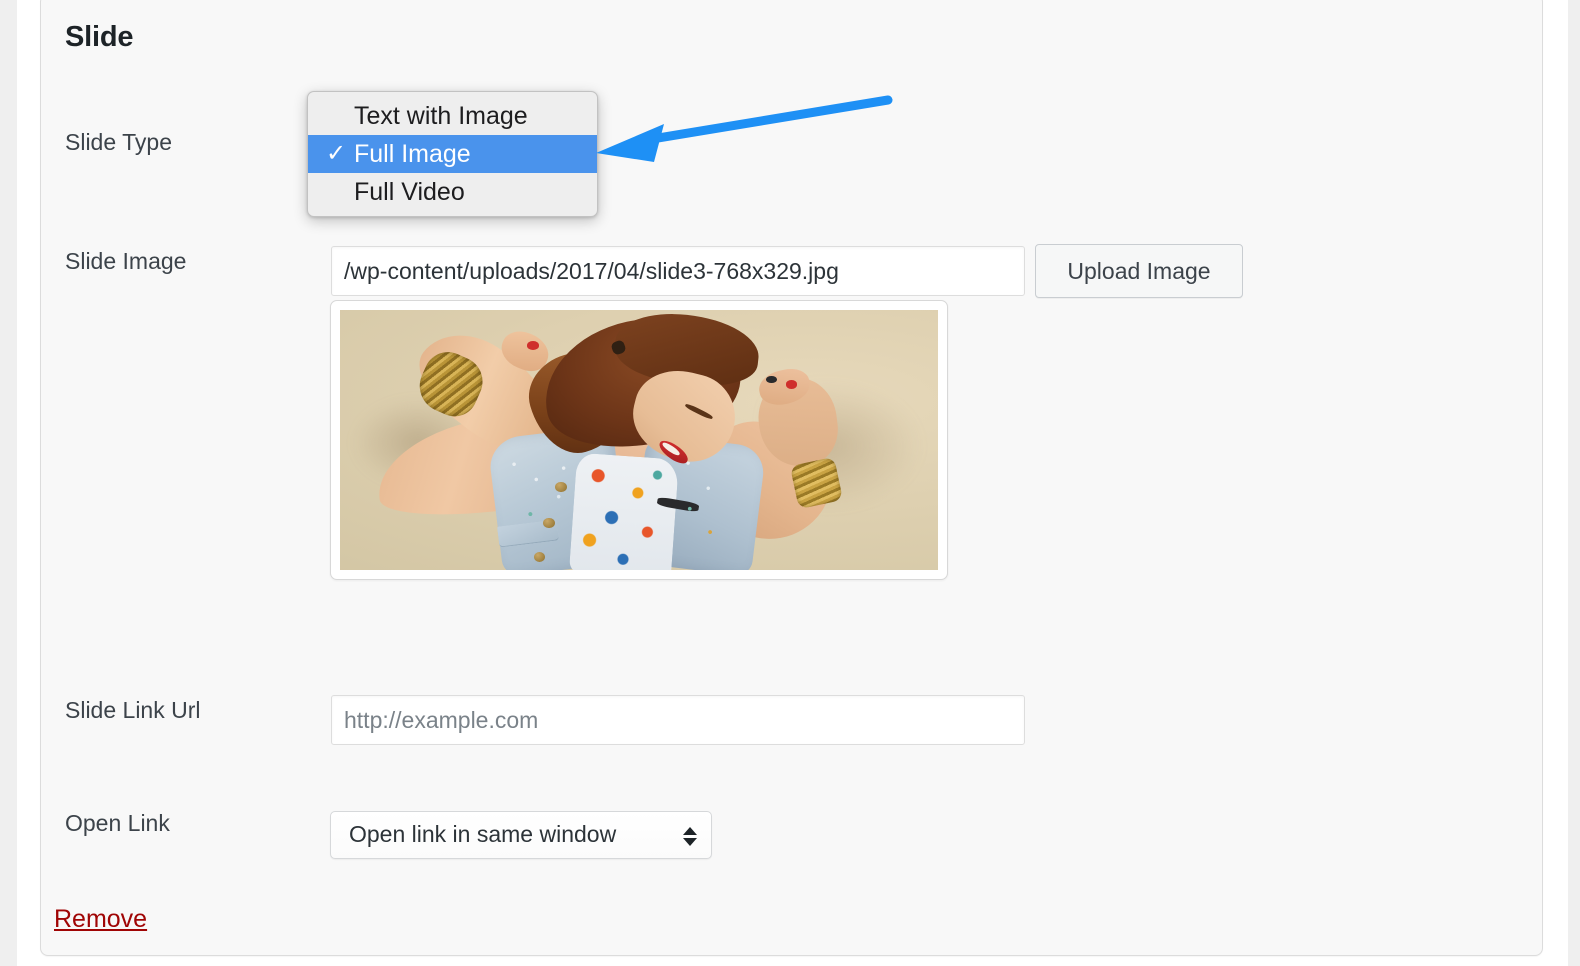 The height and width of the screenshot is (966, 1580). What do you see at coordinates (678, 271) in the screenshot?
I see `slide-image-input` at bounding box center [678, 271].